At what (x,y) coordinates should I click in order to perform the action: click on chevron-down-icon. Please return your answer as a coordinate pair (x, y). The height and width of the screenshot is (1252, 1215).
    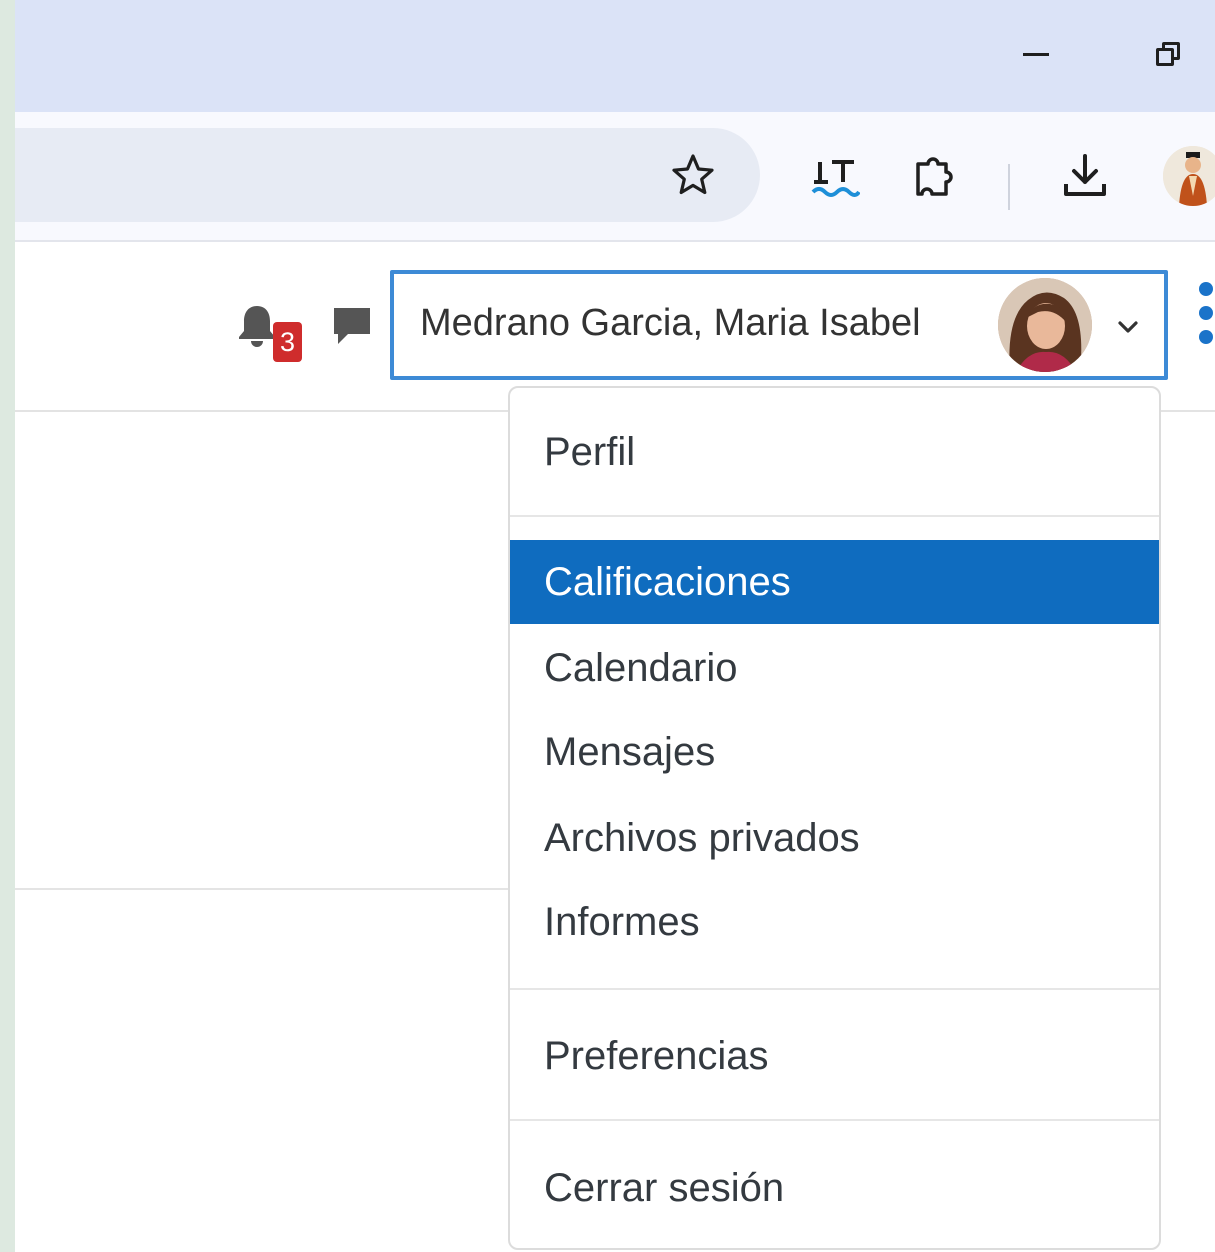
    Looking at the image, I should click on (1128, 327).